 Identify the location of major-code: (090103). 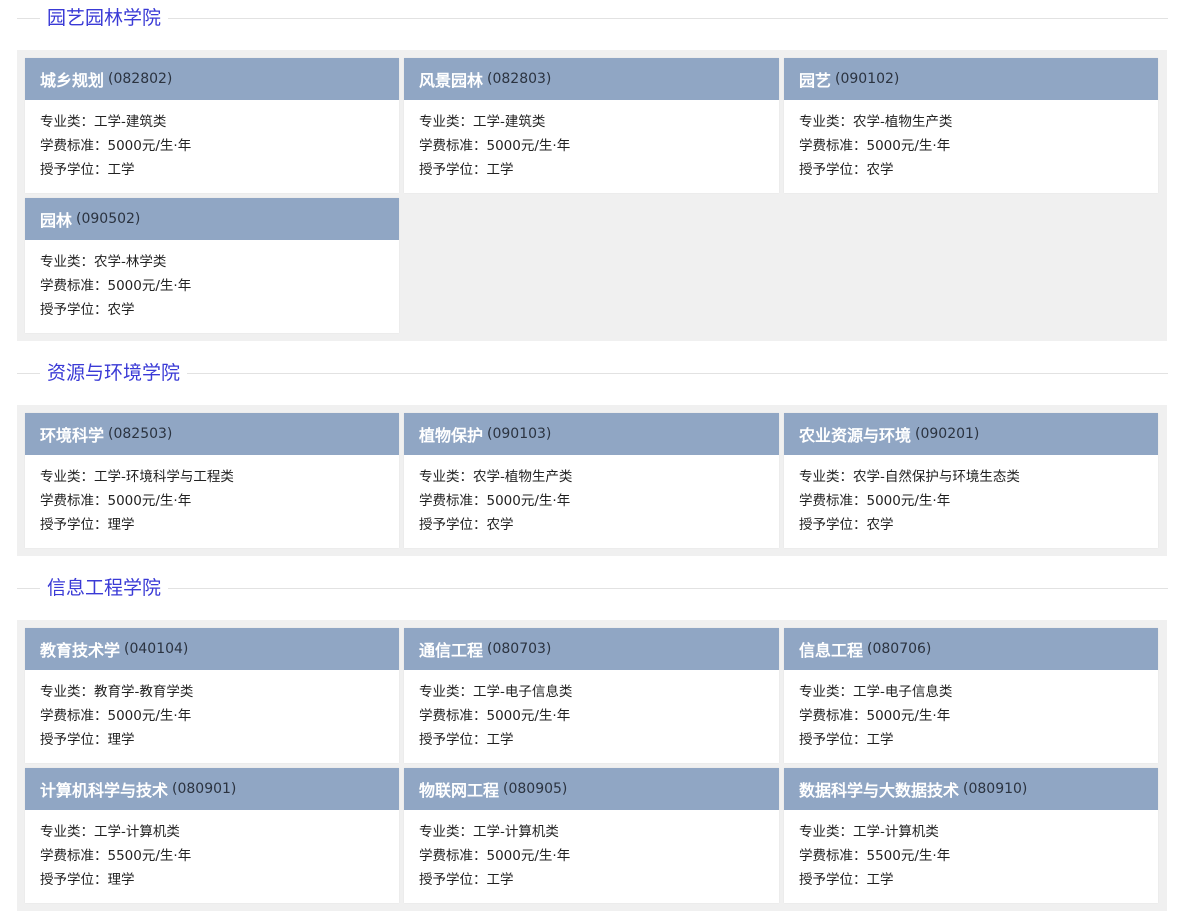
(519, 434).